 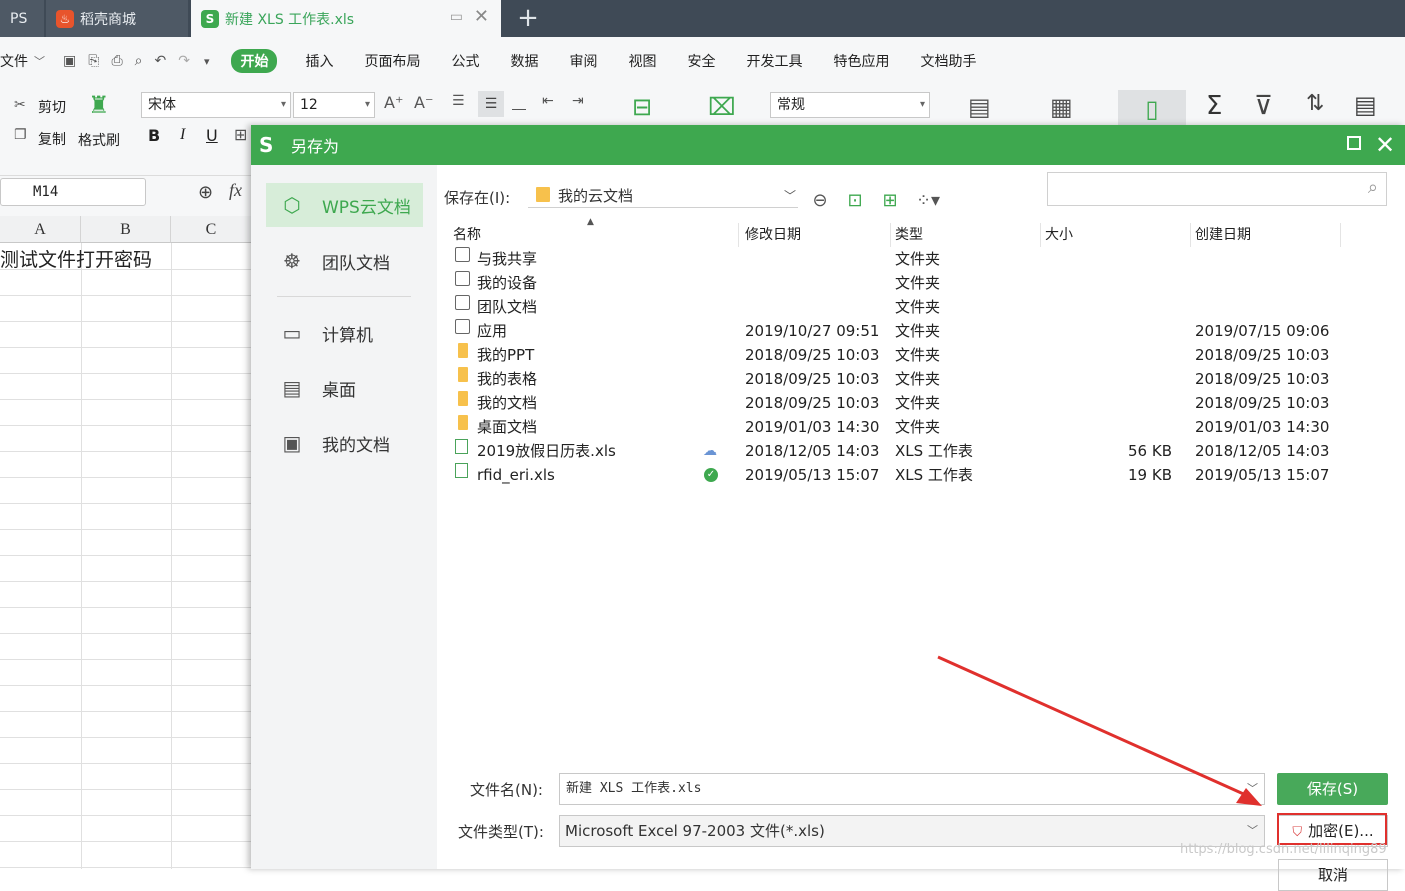 What do you see at coordinates (334, 105) in the screenshot?
I see `font-size-select: 12` at bounding box center [334, 105].